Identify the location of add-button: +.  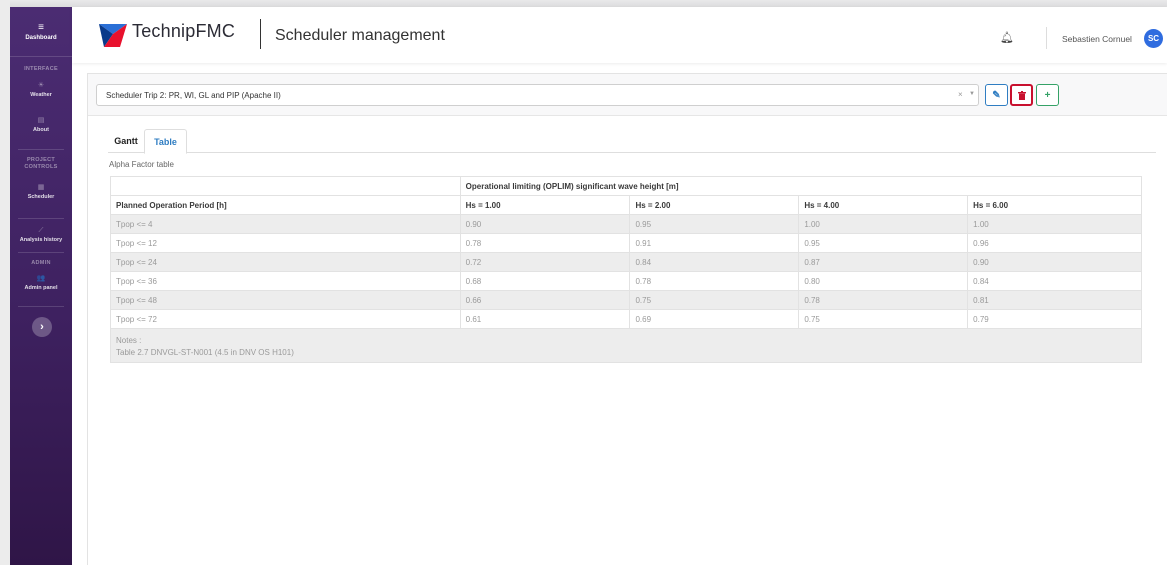
(1047, 95).